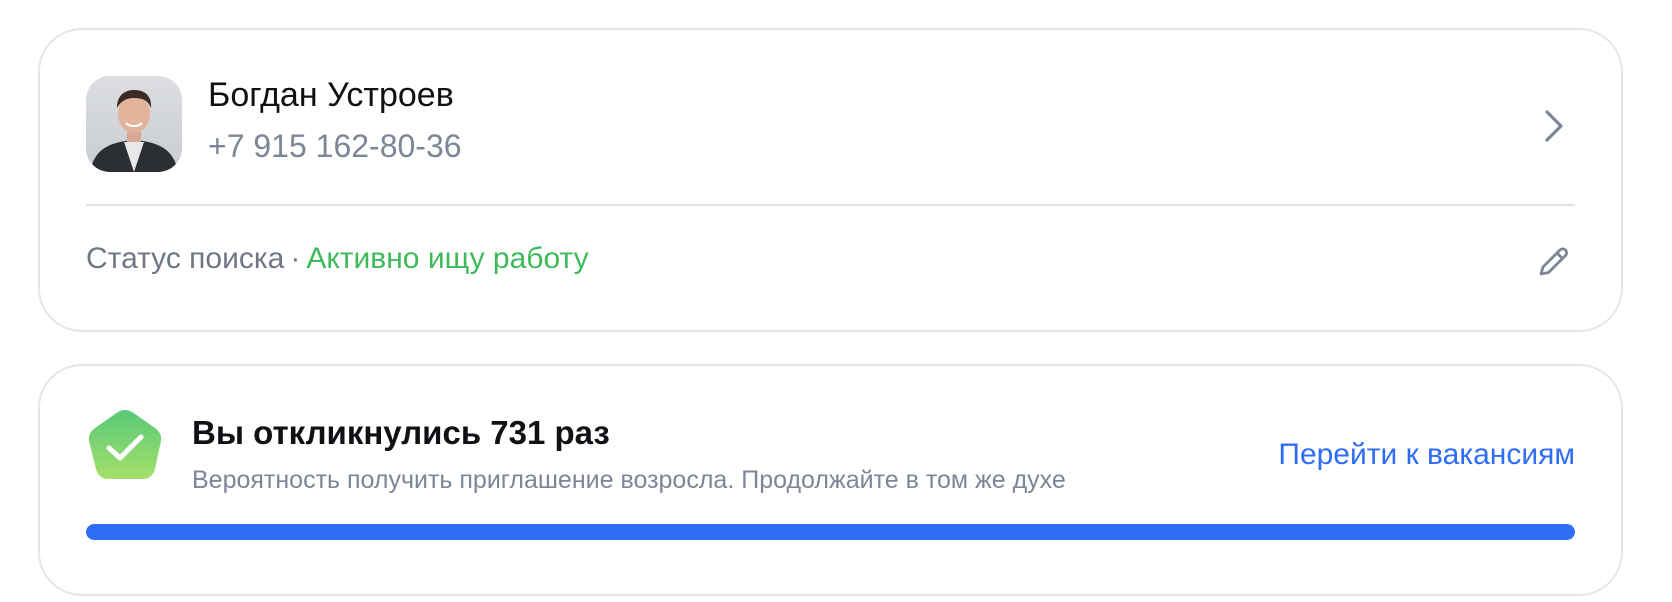 This screenshot has width=1672, height=602. I want to click on status-label: Статус поиска, so click(185, 258).